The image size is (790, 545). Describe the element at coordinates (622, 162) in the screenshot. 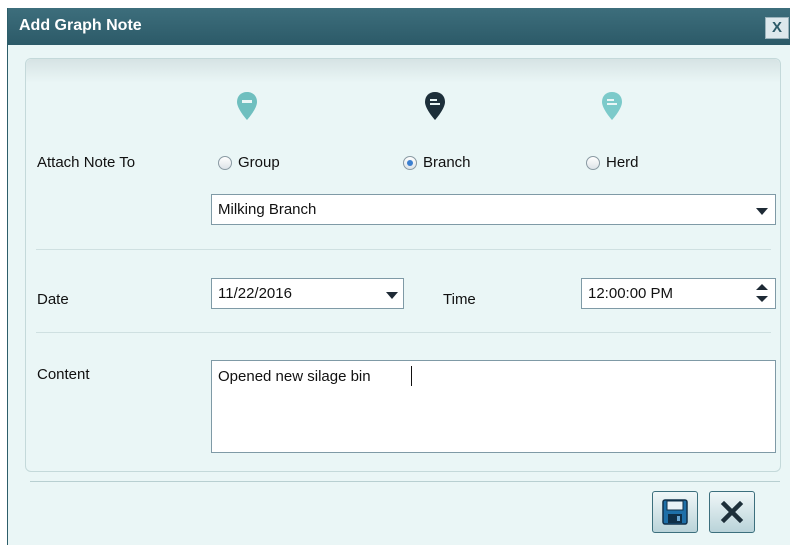

I see `herd-radio-label: Herd` at that location.